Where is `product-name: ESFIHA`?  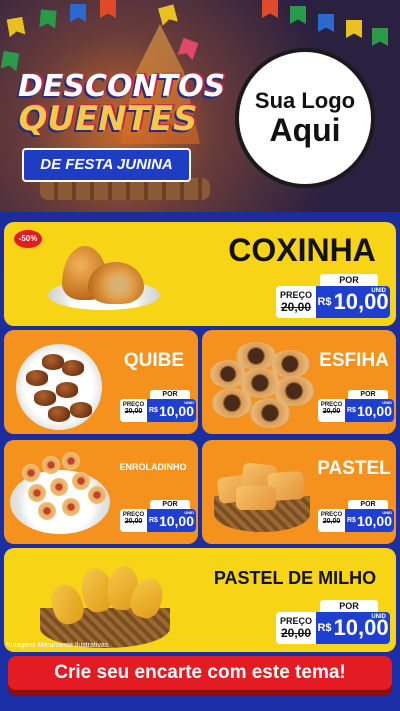
product-name: ESFIHA is located at coordinates (354, 360).